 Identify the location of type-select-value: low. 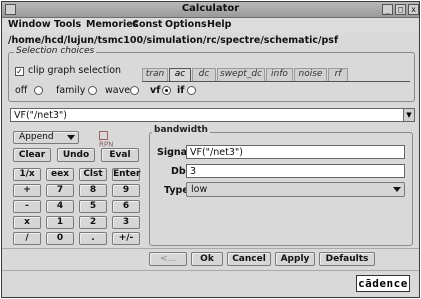
(199, 189).